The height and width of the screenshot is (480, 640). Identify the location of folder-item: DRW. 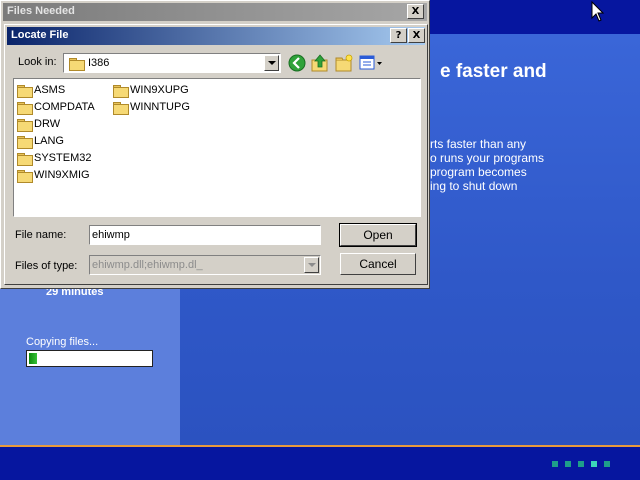
(38, 124).